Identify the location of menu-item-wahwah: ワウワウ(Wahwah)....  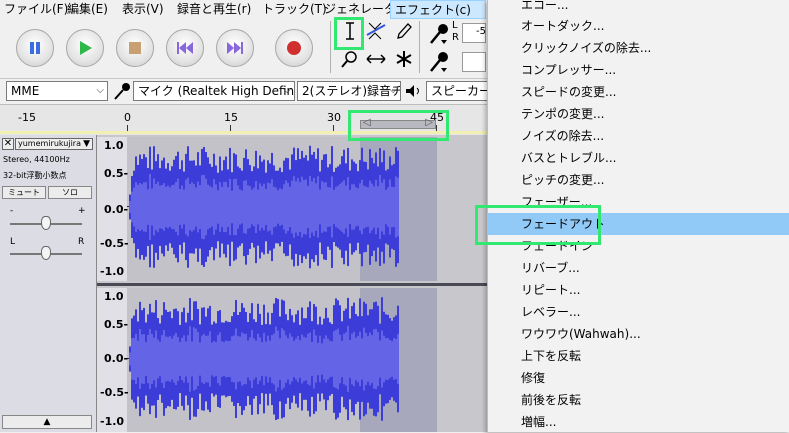
(638, 334).